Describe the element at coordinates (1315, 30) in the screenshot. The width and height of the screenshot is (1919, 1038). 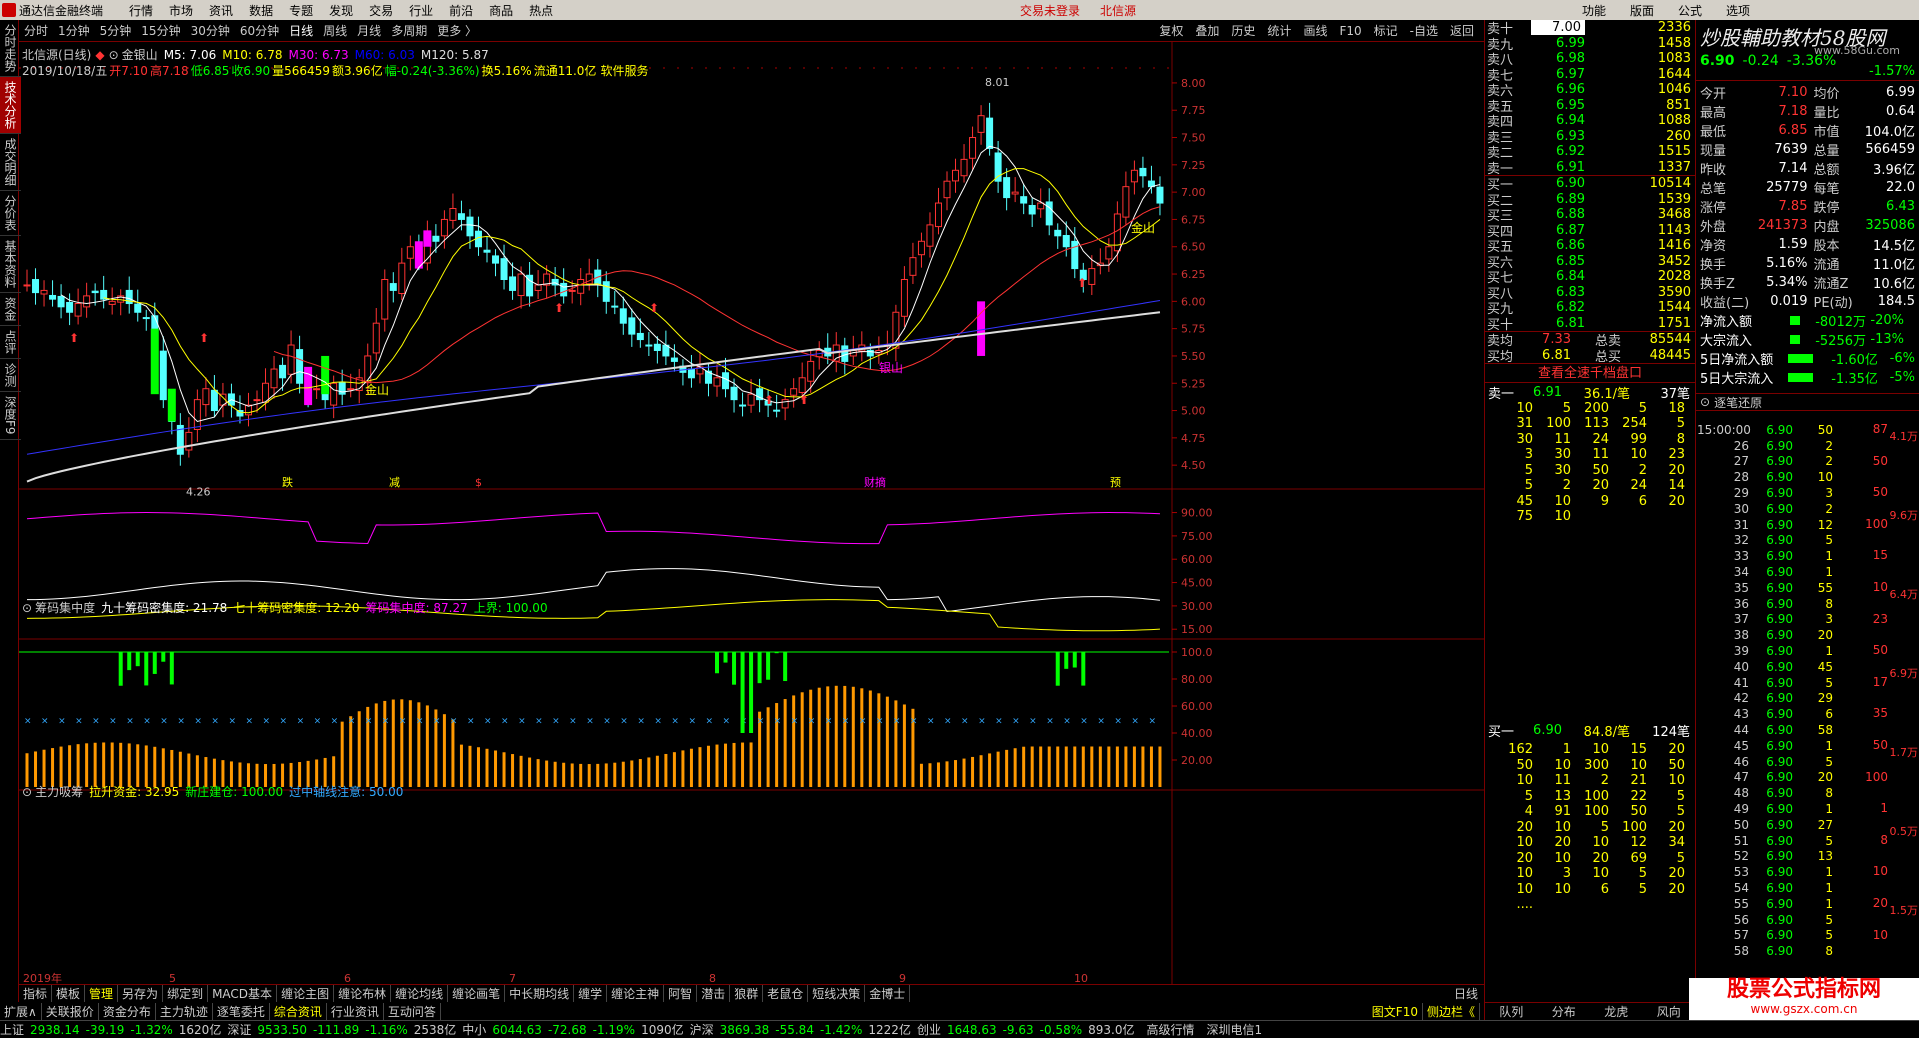
I see `toolbar-button: 画线` at that location.